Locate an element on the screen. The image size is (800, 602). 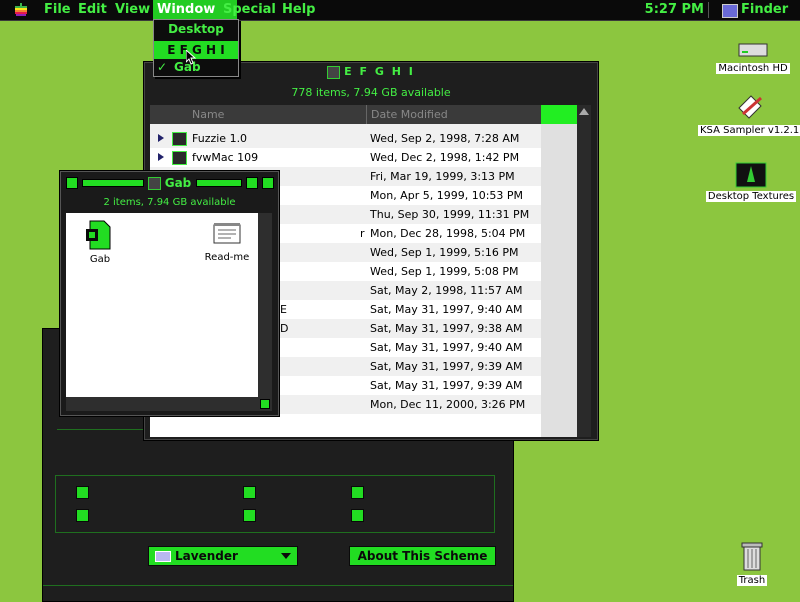
table-row: Fuzzie 1.0 Wed, Sep 2, 1998, 7:28 AM is located at coordinates (363, 138).